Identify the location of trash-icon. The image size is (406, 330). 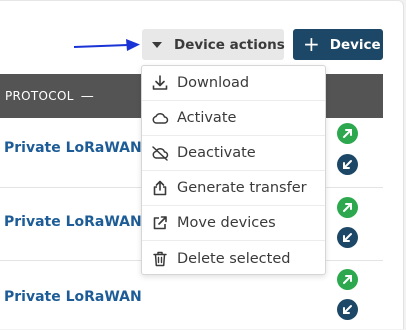
(160, 258).